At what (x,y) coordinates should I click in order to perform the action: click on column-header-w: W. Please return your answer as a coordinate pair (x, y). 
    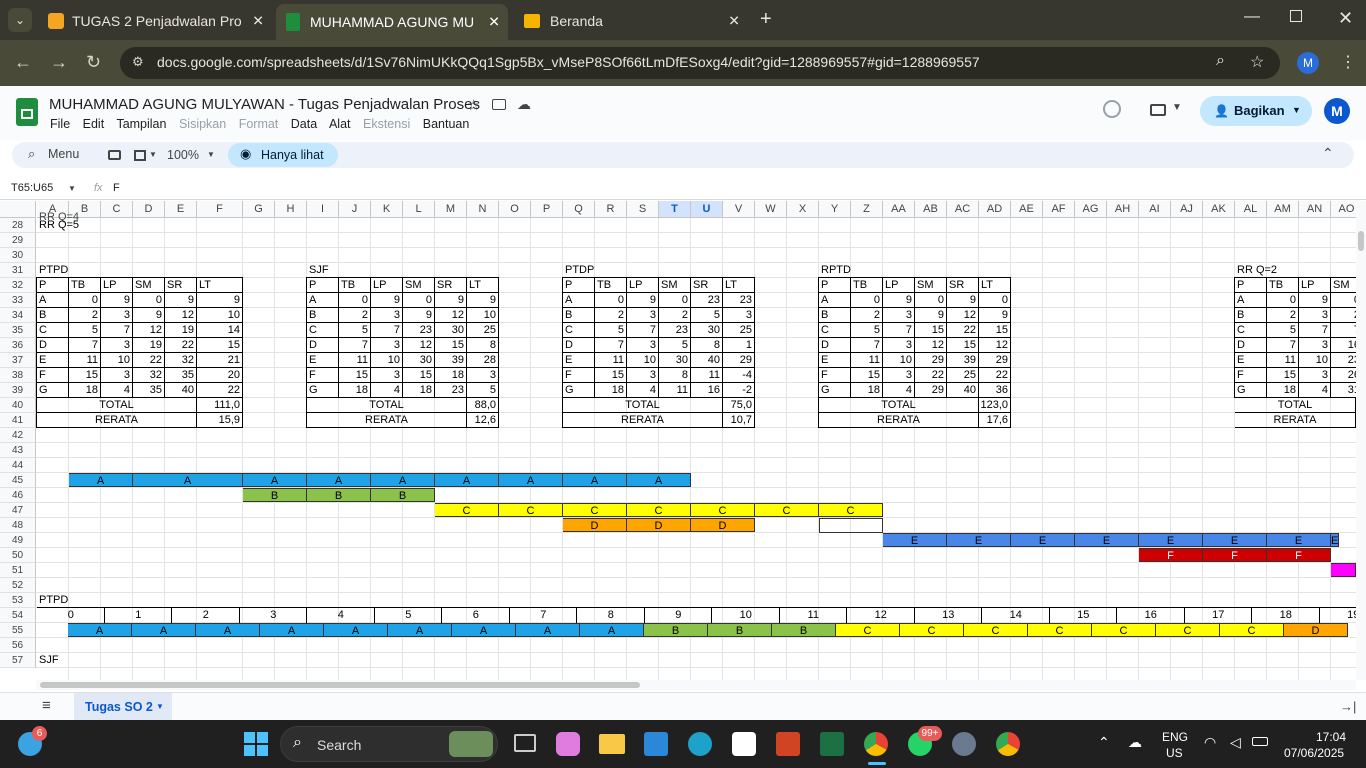
    Looking at the image, I should click on (771, 209).